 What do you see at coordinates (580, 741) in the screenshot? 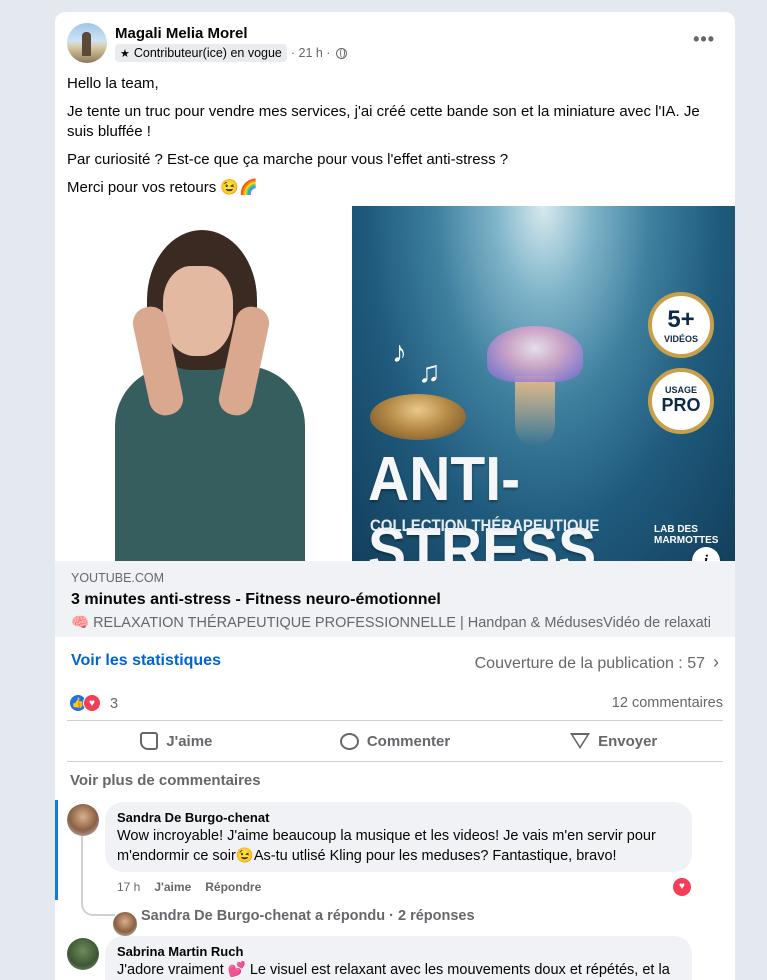
I see `send-icon` at bounding box center [580, 741].